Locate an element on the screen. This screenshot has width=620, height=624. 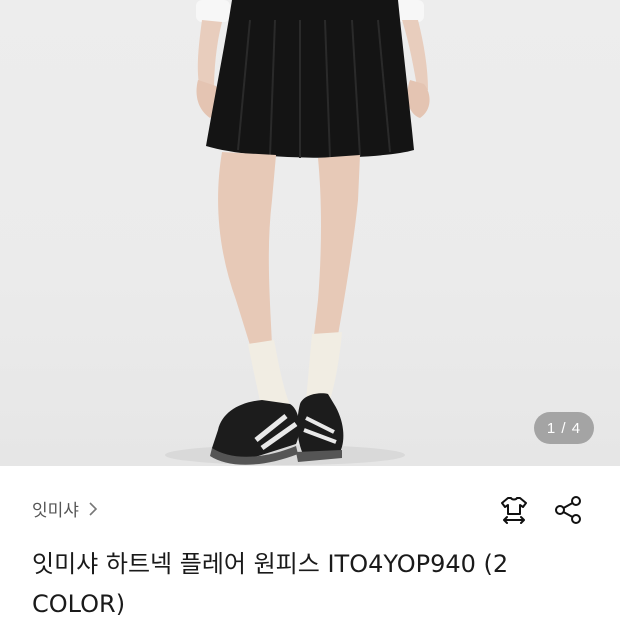
image-counter-text: 1 / 4 is located at coordinates (564, 428).